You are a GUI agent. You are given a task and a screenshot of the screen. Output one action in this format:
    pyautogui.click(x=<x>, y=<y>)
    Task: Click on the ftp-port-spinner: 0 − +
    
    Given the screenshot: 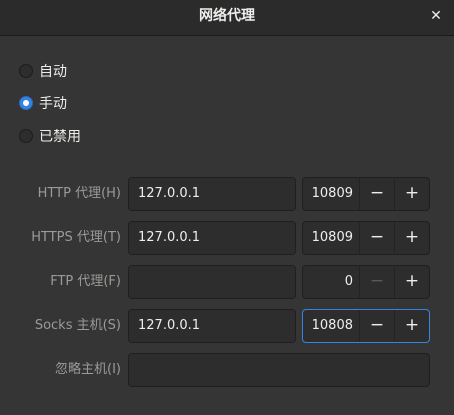 What is the action you would take?
    pyautogui.click(x=366, y=282)
    